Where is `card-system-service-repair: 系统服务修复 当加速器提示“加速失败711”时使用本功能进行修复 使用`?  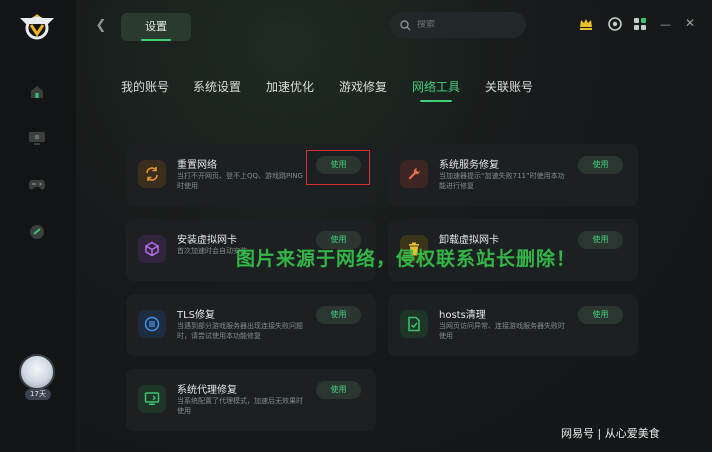 card-system-service-repair: 系统服务修复 当加速器提示“加速失败711”时使用本功能进行修复 使用 is located at coordinates (513, 175).